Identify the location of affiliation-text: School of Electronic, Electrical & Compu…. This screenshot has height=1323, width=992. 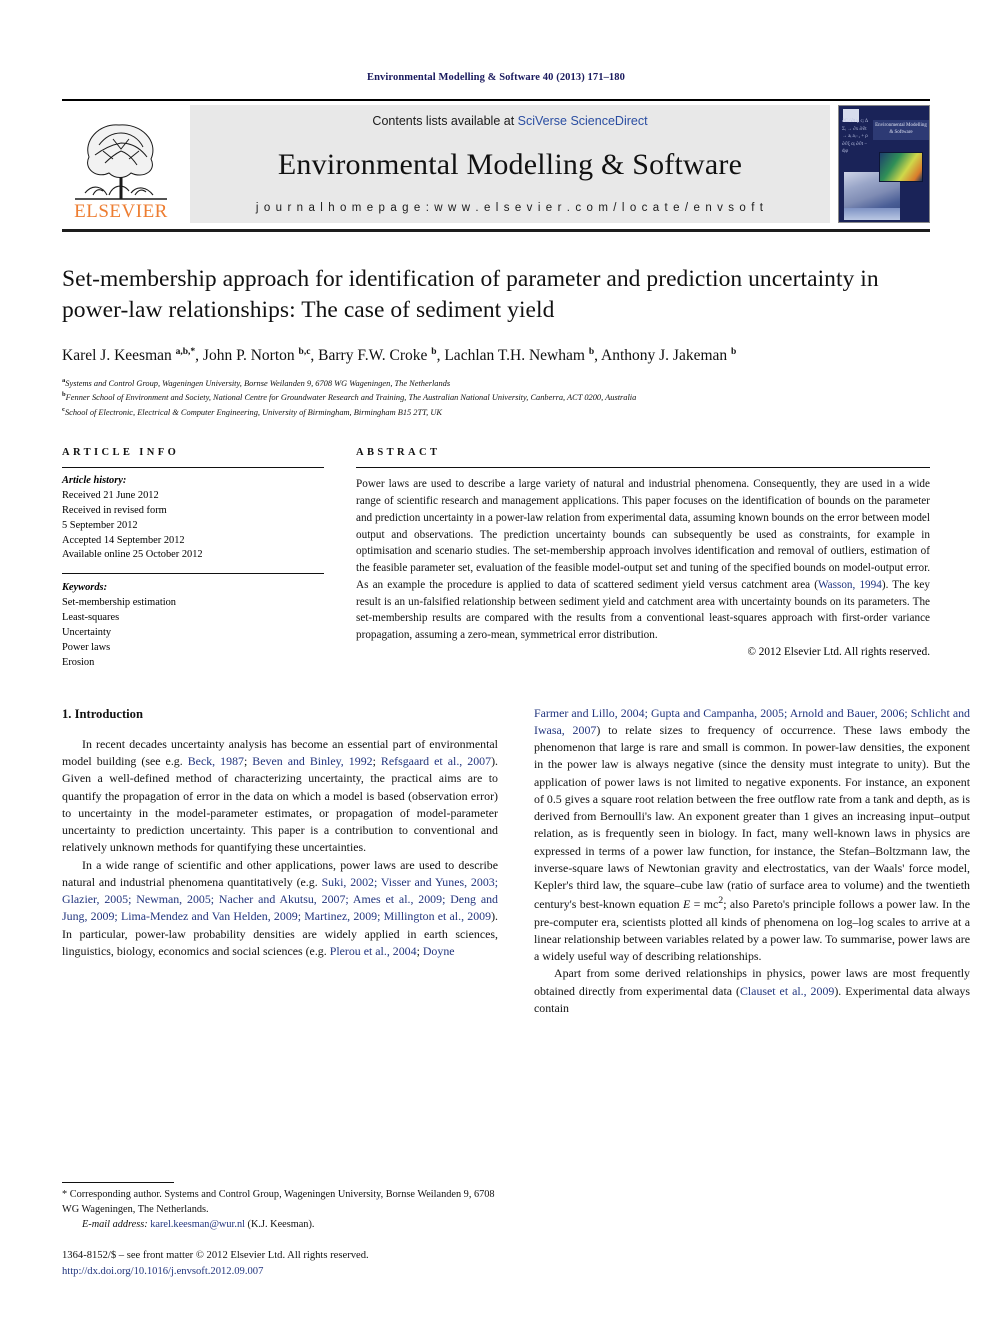
(253, 412).